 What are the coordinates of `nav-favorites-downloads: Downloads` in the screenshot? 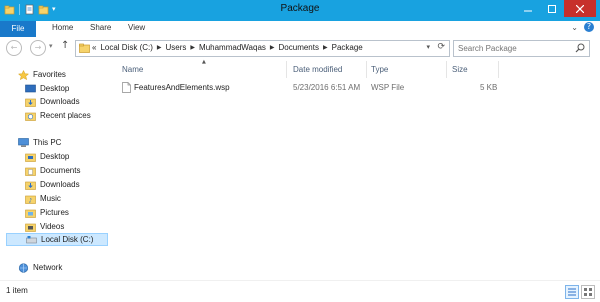 It's located at (52, 101).